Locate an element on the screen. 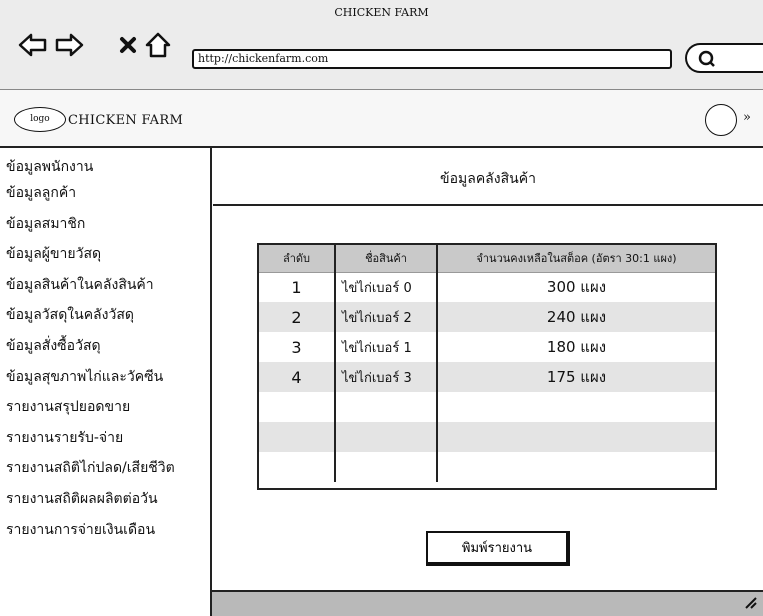 This screenshot has height=616, width=763. sidebar-item-employees: ข้อมูลพนักงาน is located at coordinates (105, 167).